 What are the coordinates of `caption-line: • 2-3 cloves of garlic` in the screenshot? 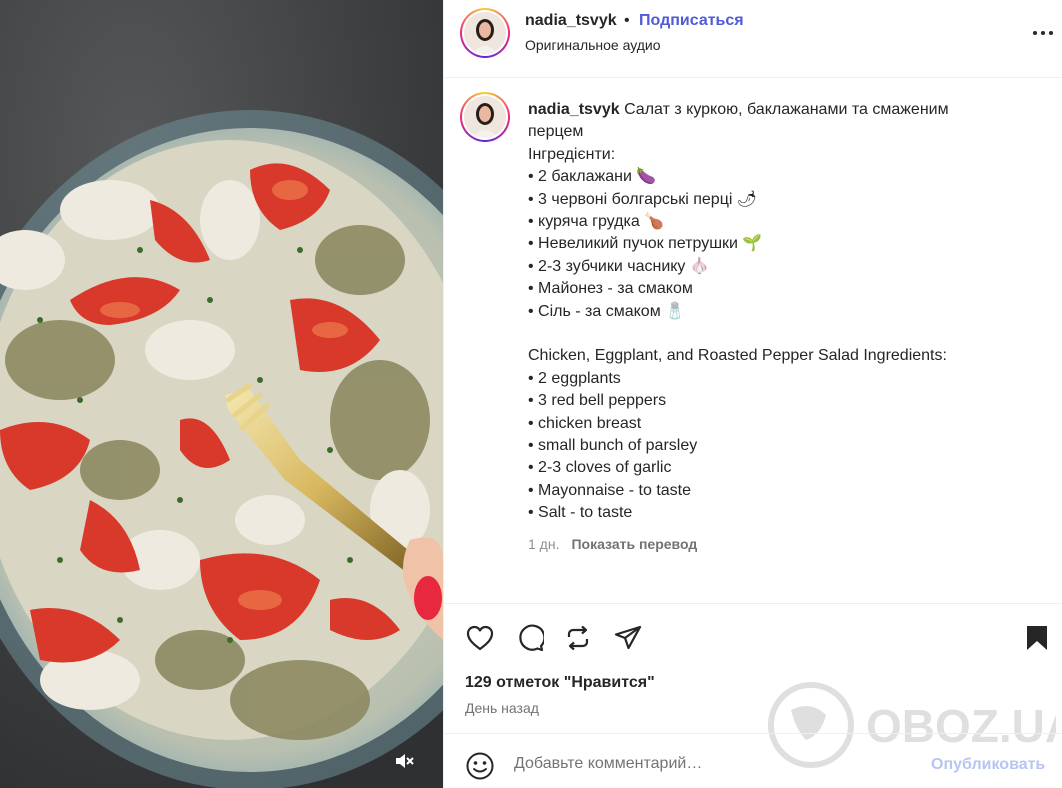 It's located at (600, 468).